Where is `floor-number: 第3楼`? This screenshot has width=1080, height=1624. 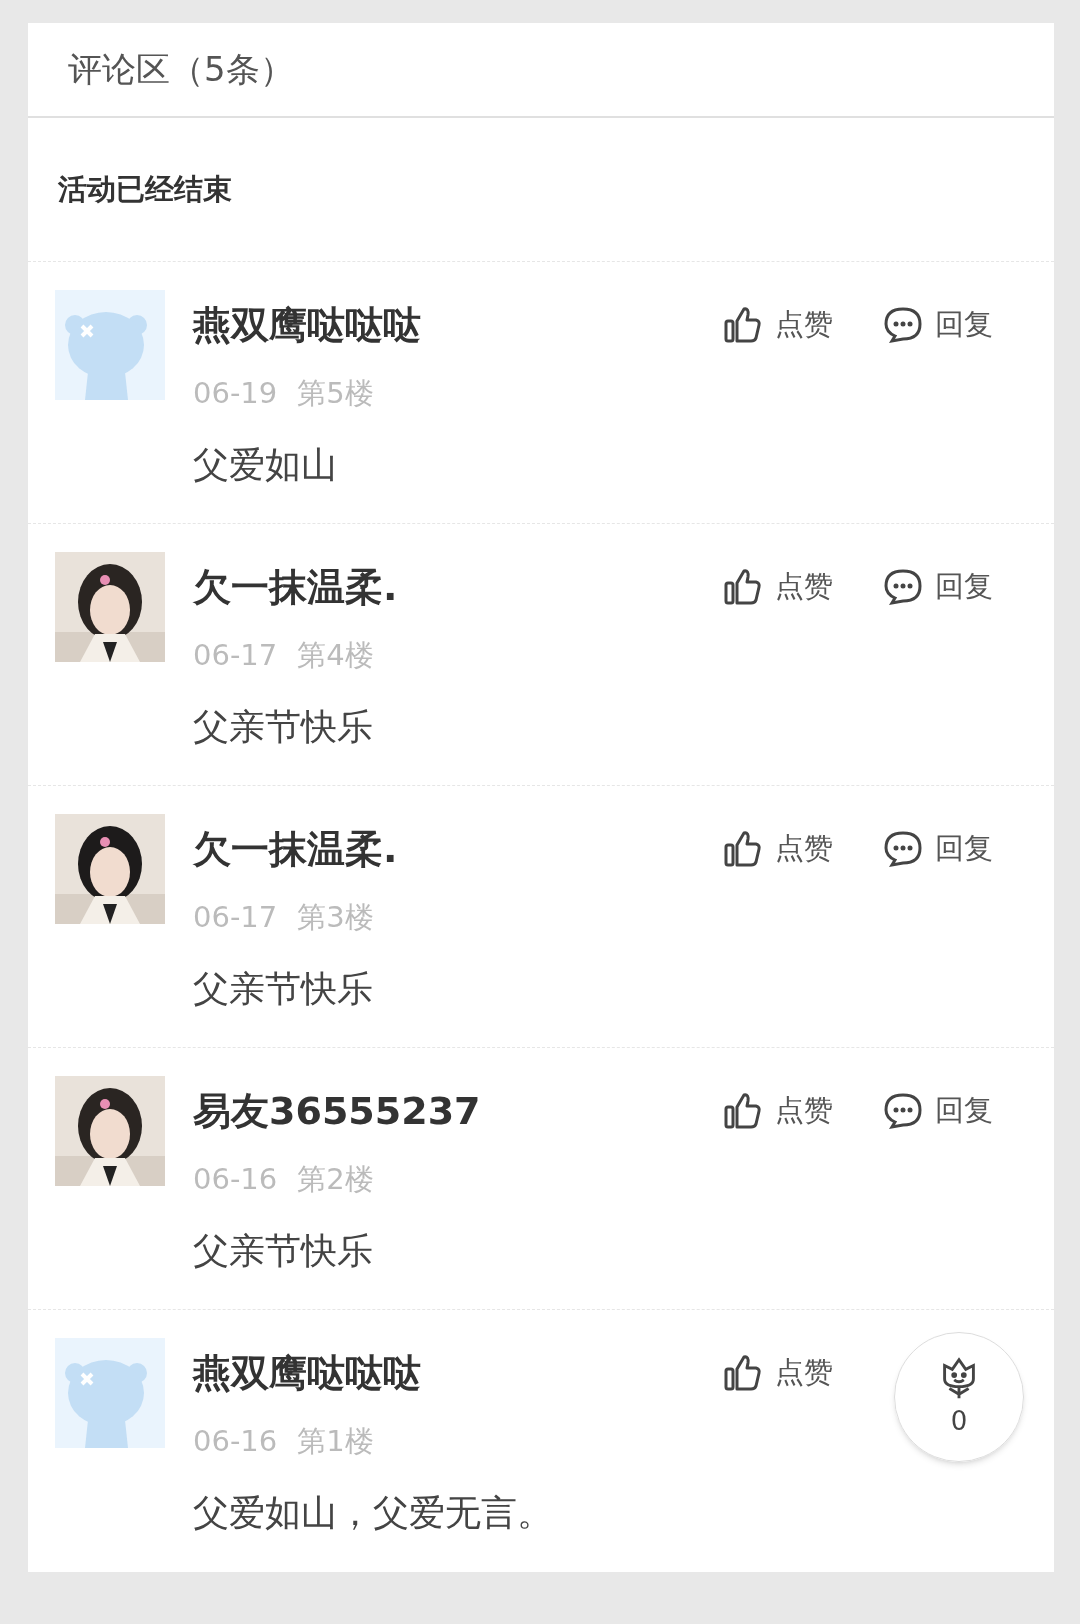 floor-number: 第3楼 is located at coordinates (335, 917).